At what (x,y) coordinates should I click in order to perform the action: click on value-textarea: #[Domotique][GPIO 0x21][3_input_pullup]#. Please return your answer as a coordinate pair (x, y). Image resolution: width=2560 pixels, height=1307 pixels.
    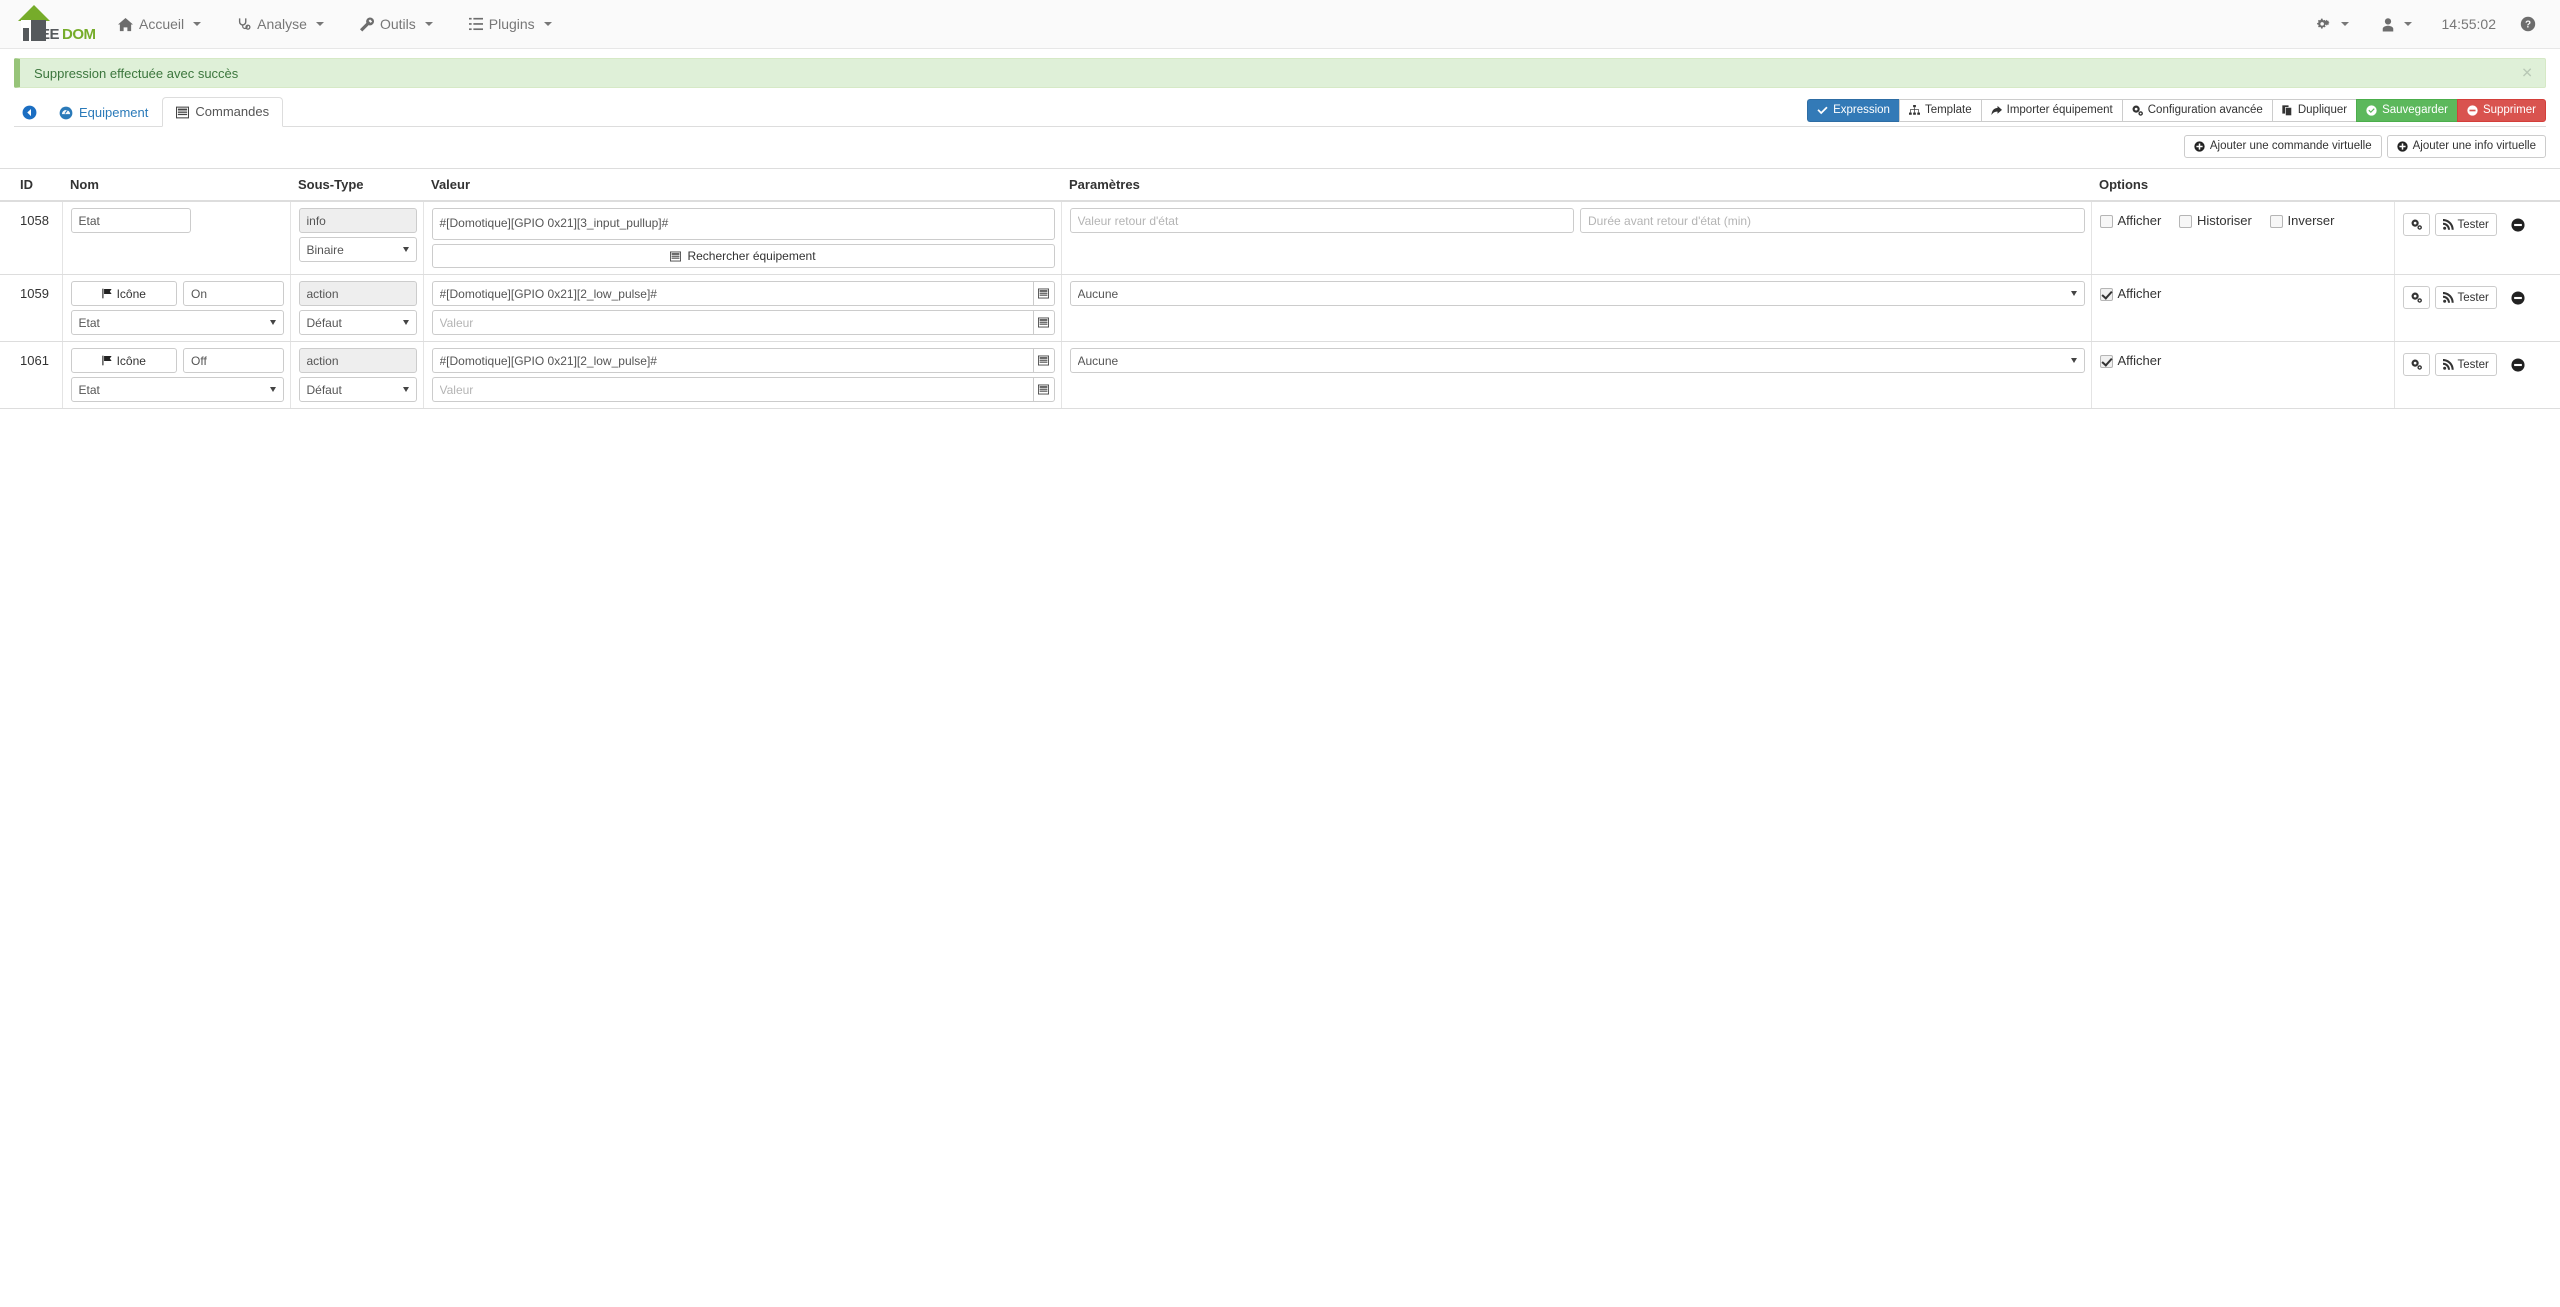
    Looking at the image, I should click on (743, 224).